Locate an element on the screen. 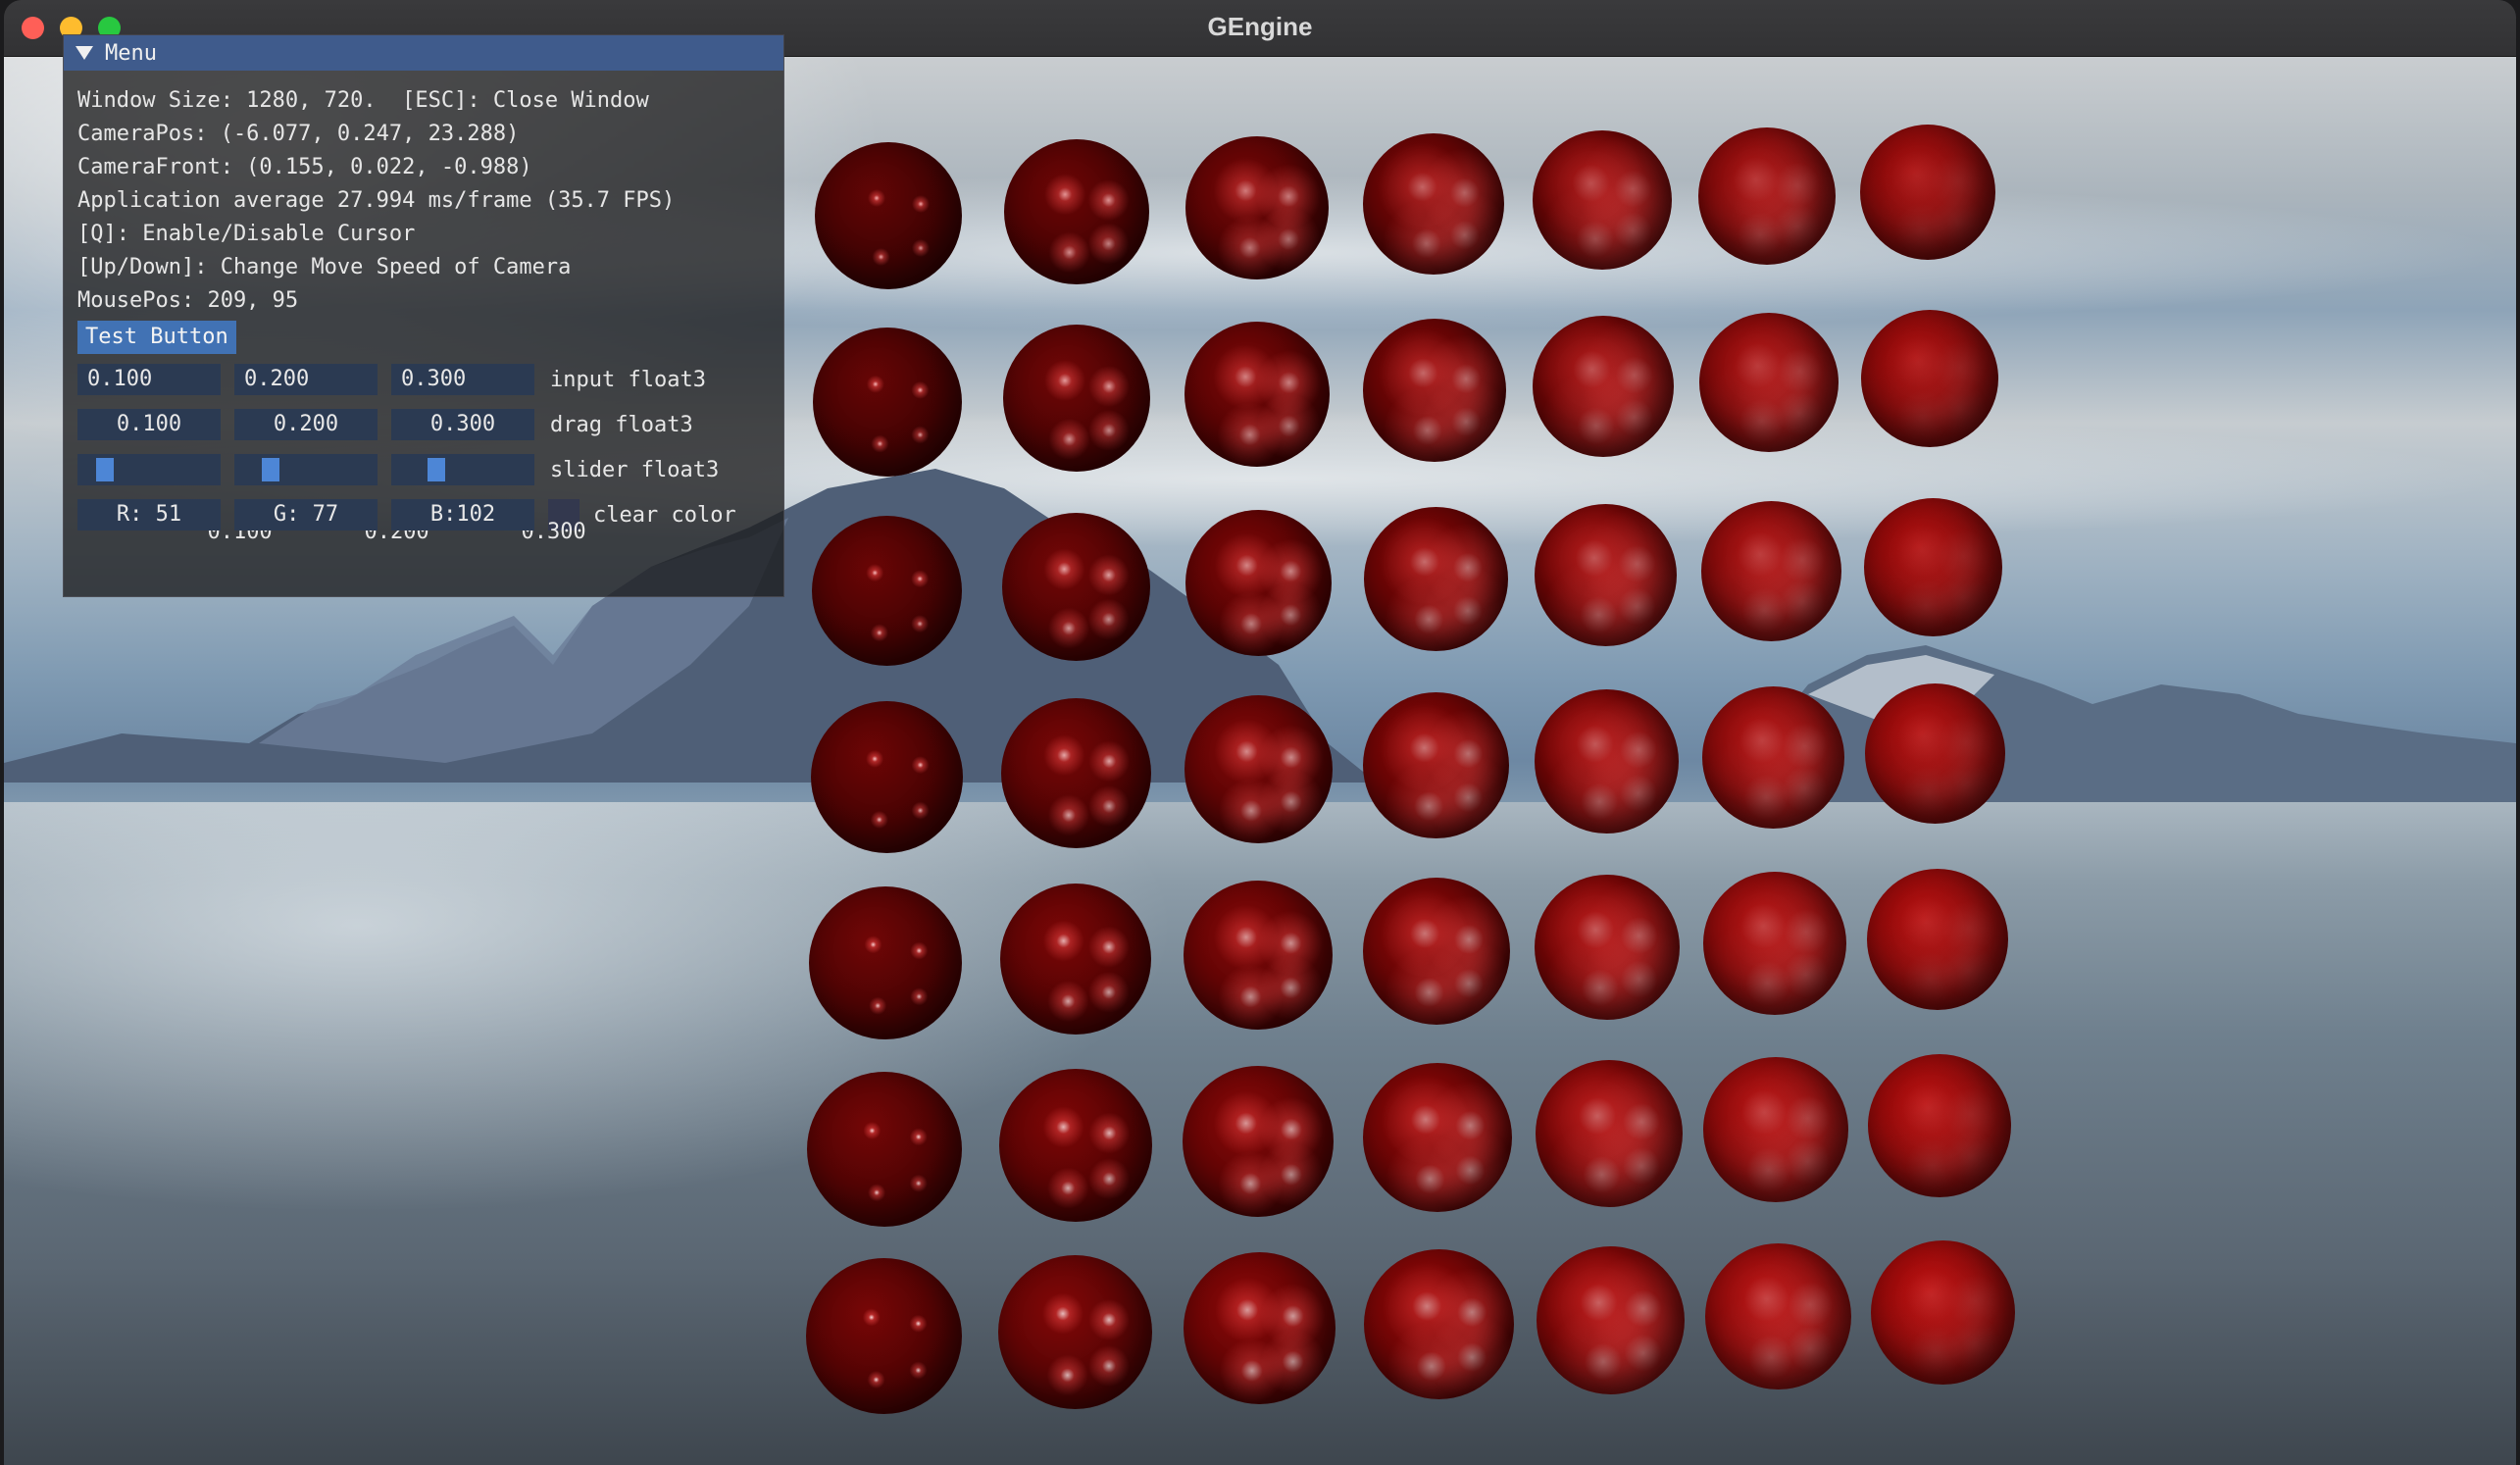 The height and width of the screenshot is (1465, 2520). clear-color-r: R: 51 is located at coordinates (149, 514).